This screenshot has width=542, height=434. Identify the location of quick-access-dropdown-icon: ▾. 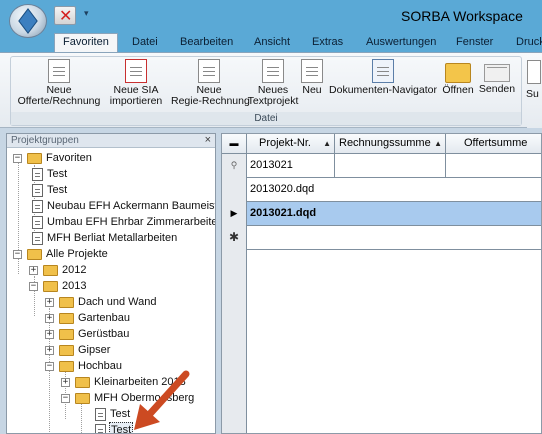
(86, 13).